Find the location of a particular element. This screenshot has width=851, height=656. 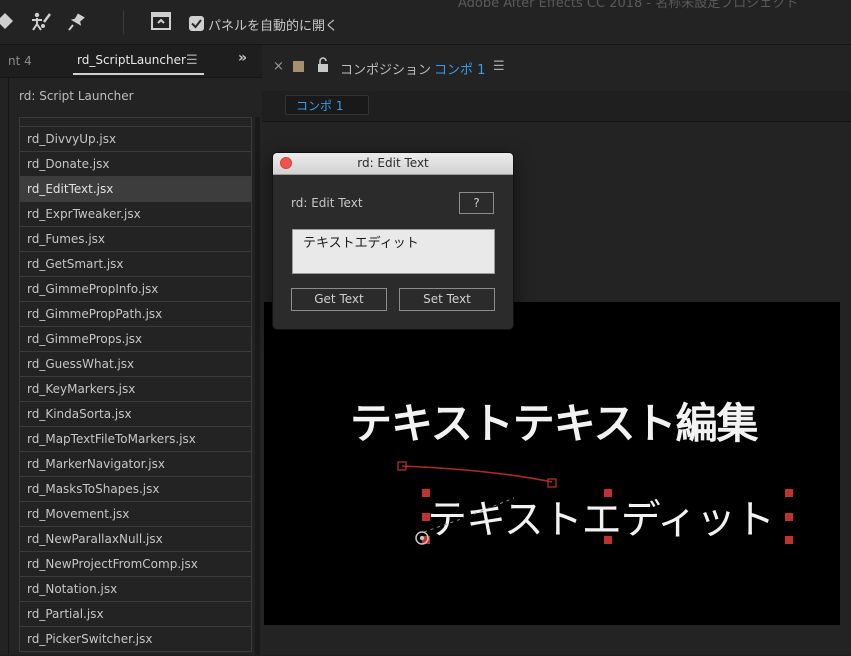

motion-path-overlay is located at coordinates (595, 503).